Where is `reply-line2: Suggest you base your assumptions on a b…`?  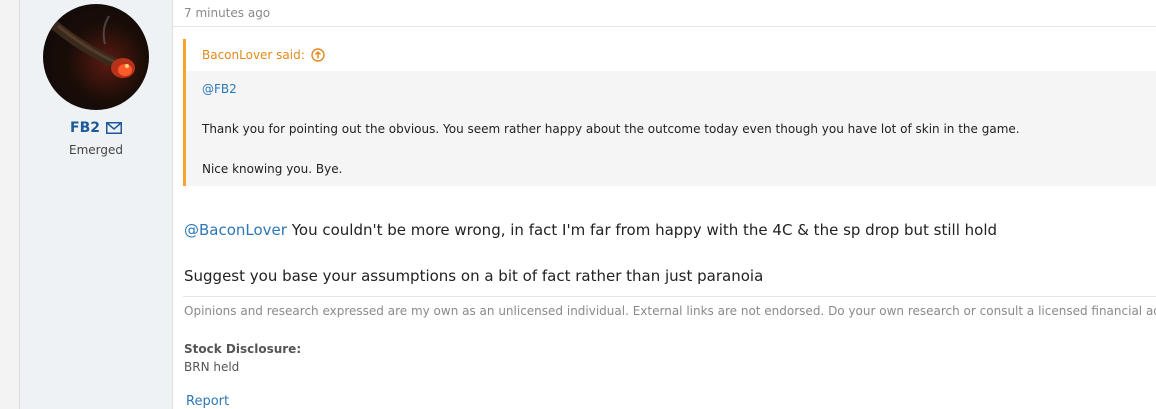 reply-line2: Suggest you base your assumptions on a b… is located at coordinates (474, 276).